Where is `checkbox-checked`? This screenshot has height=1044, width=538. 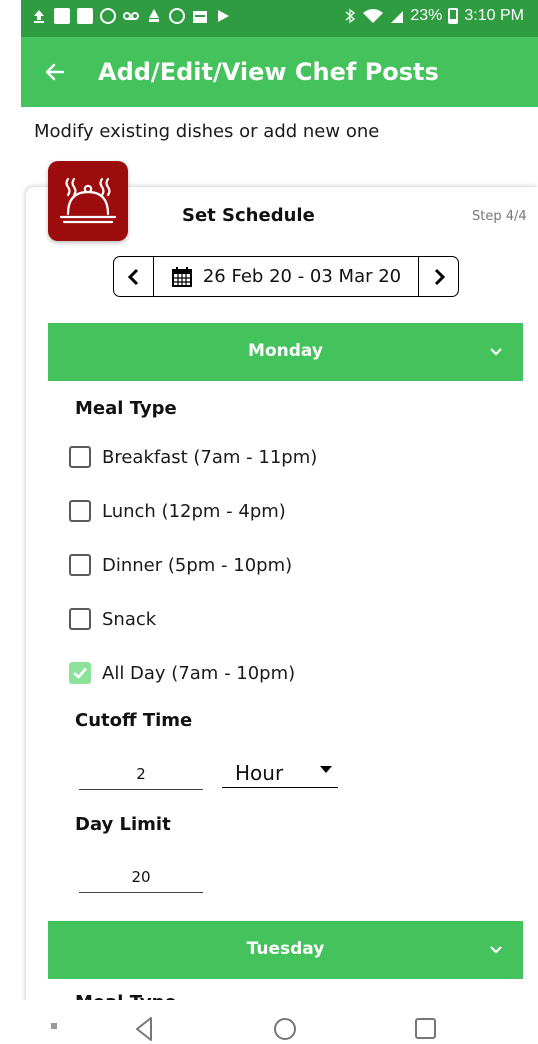 checkbox-checked is located at coordinates (80, 673).